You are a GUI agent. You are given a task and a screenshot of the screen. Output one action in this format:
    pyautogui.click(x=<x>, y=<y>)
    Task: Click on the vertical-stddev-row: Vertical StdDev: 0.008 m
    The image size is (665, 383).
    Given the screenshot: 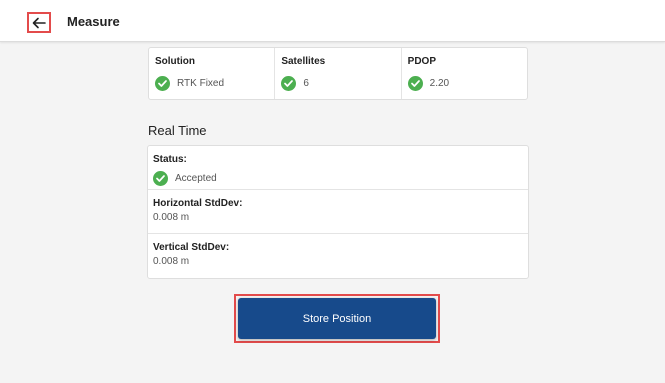 What is the action you would take?
    pyautogui.click(x=338, y=256)
    